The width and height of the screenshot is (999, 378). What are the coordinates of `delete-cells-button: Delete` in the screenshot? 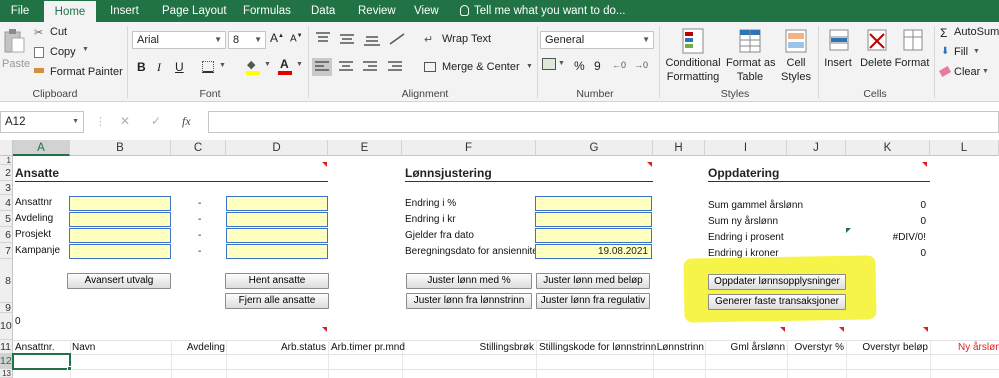 It's located at (876, 56).